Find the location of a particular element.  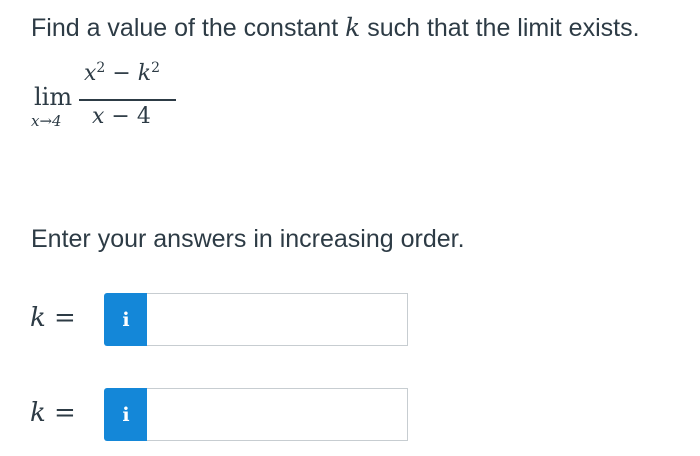

fraction-bar is located at coordinates (127, 100).